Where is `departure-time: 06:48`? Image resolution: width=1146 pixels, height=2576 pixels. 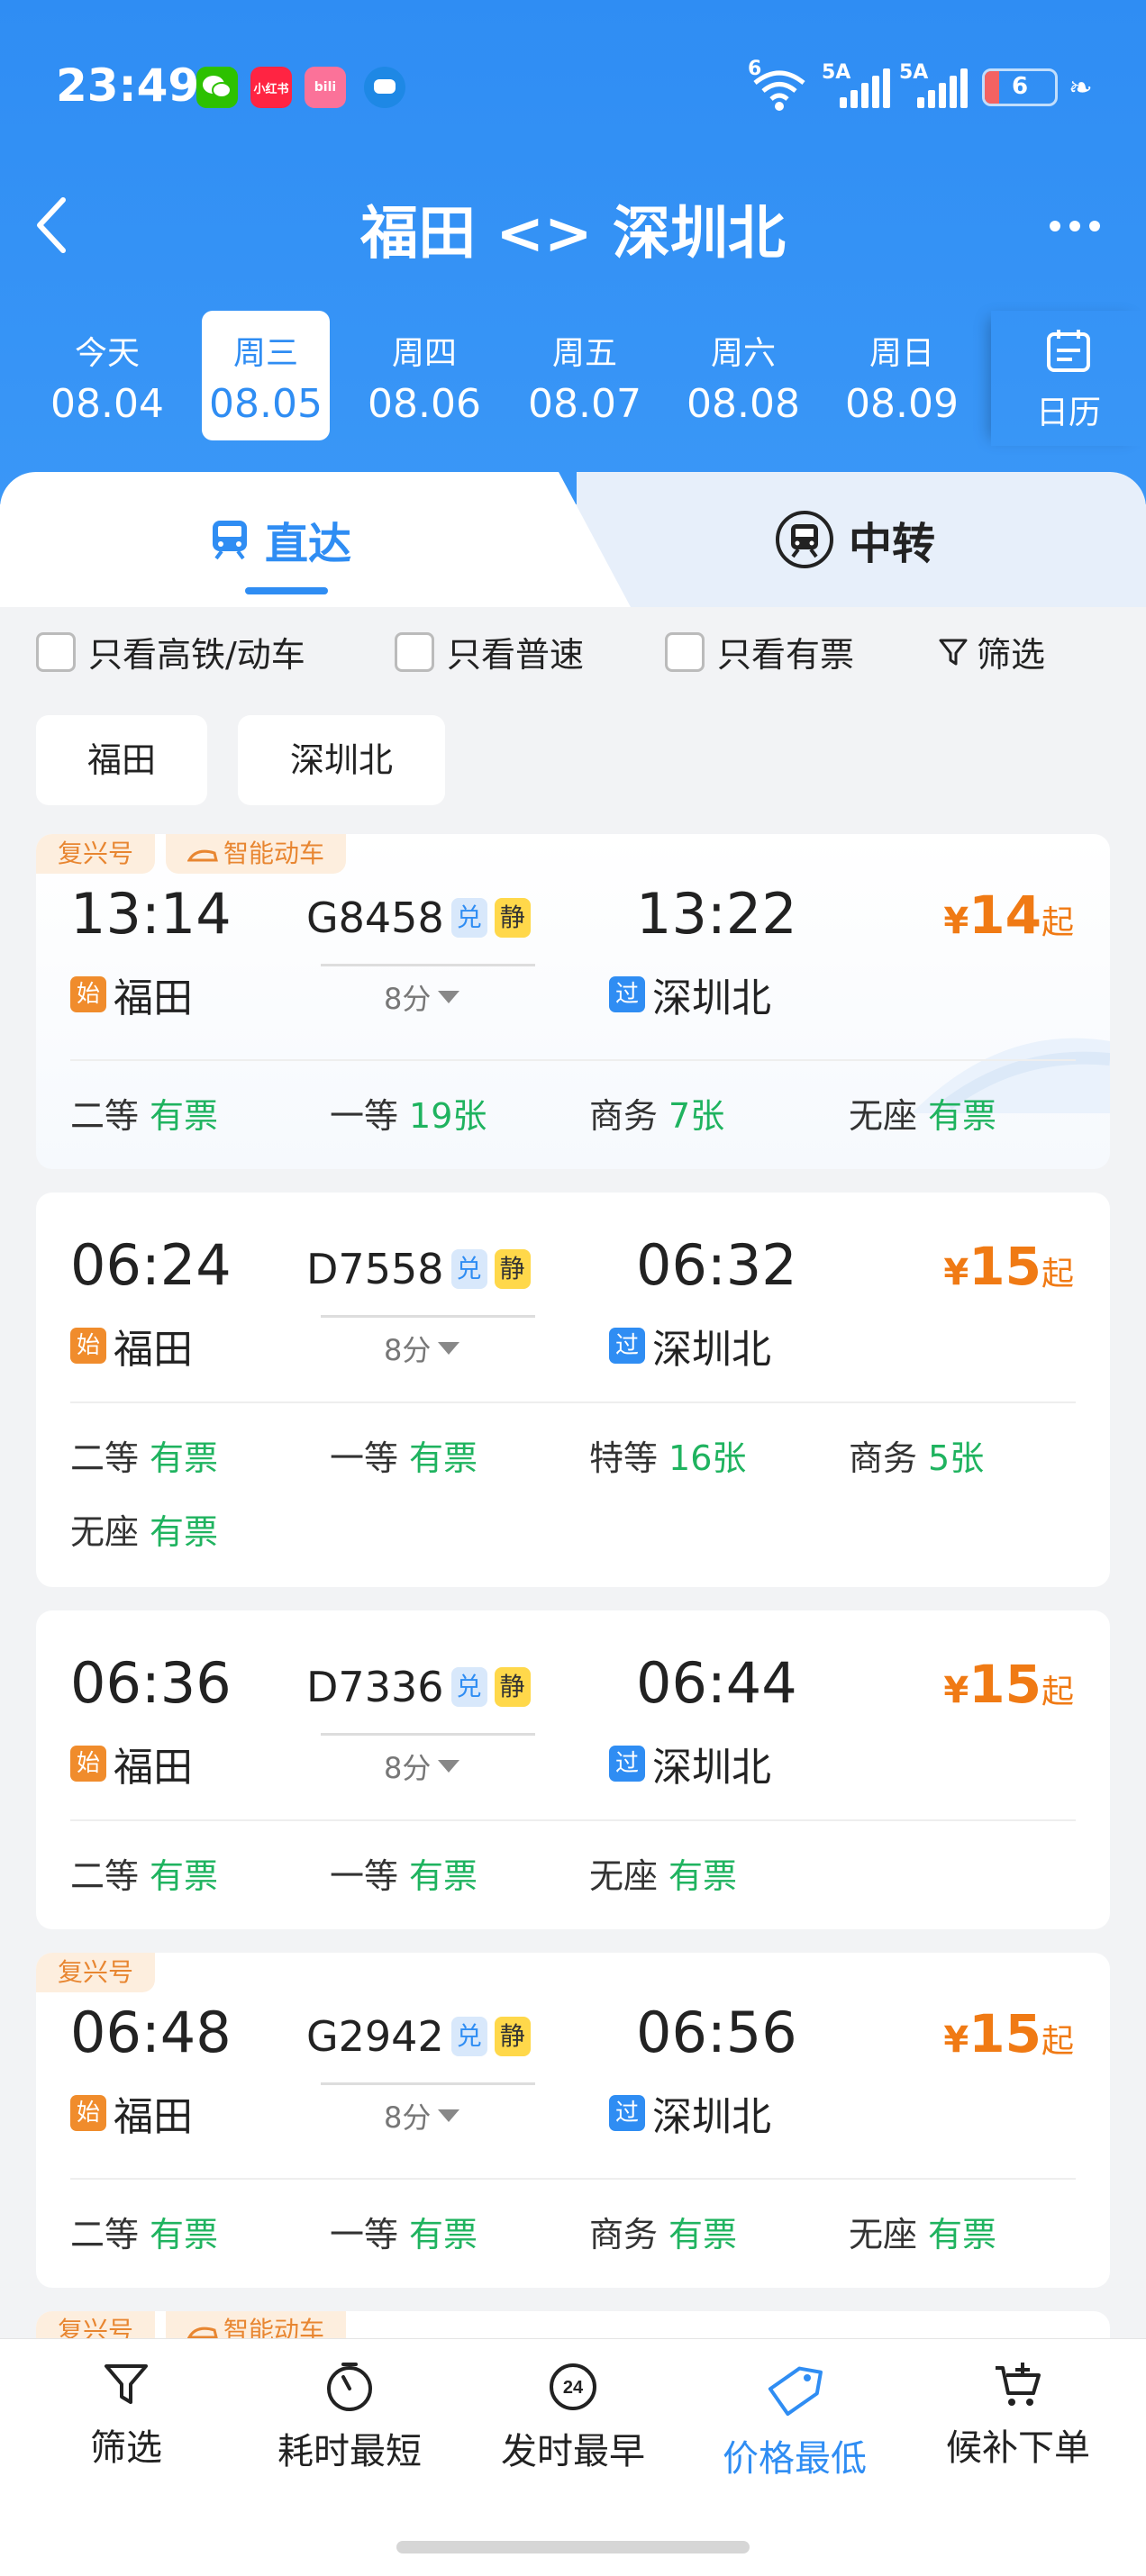
departure-time: 06:48 is located at coordinates (151, 2033).